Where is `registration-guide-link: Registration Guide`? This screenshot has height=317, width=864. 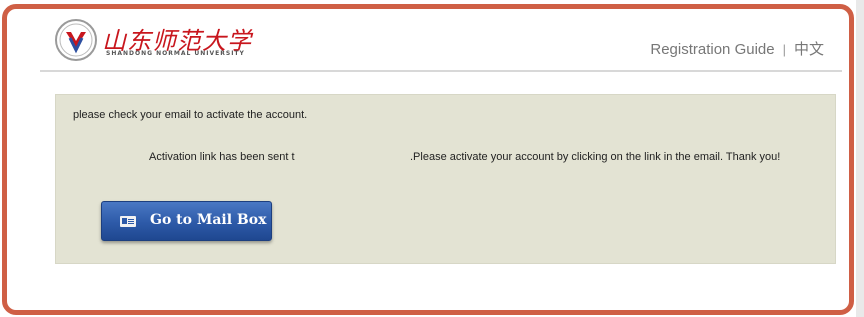
registration-guide-link: Registration Guide is located at coordinates (712, 49).